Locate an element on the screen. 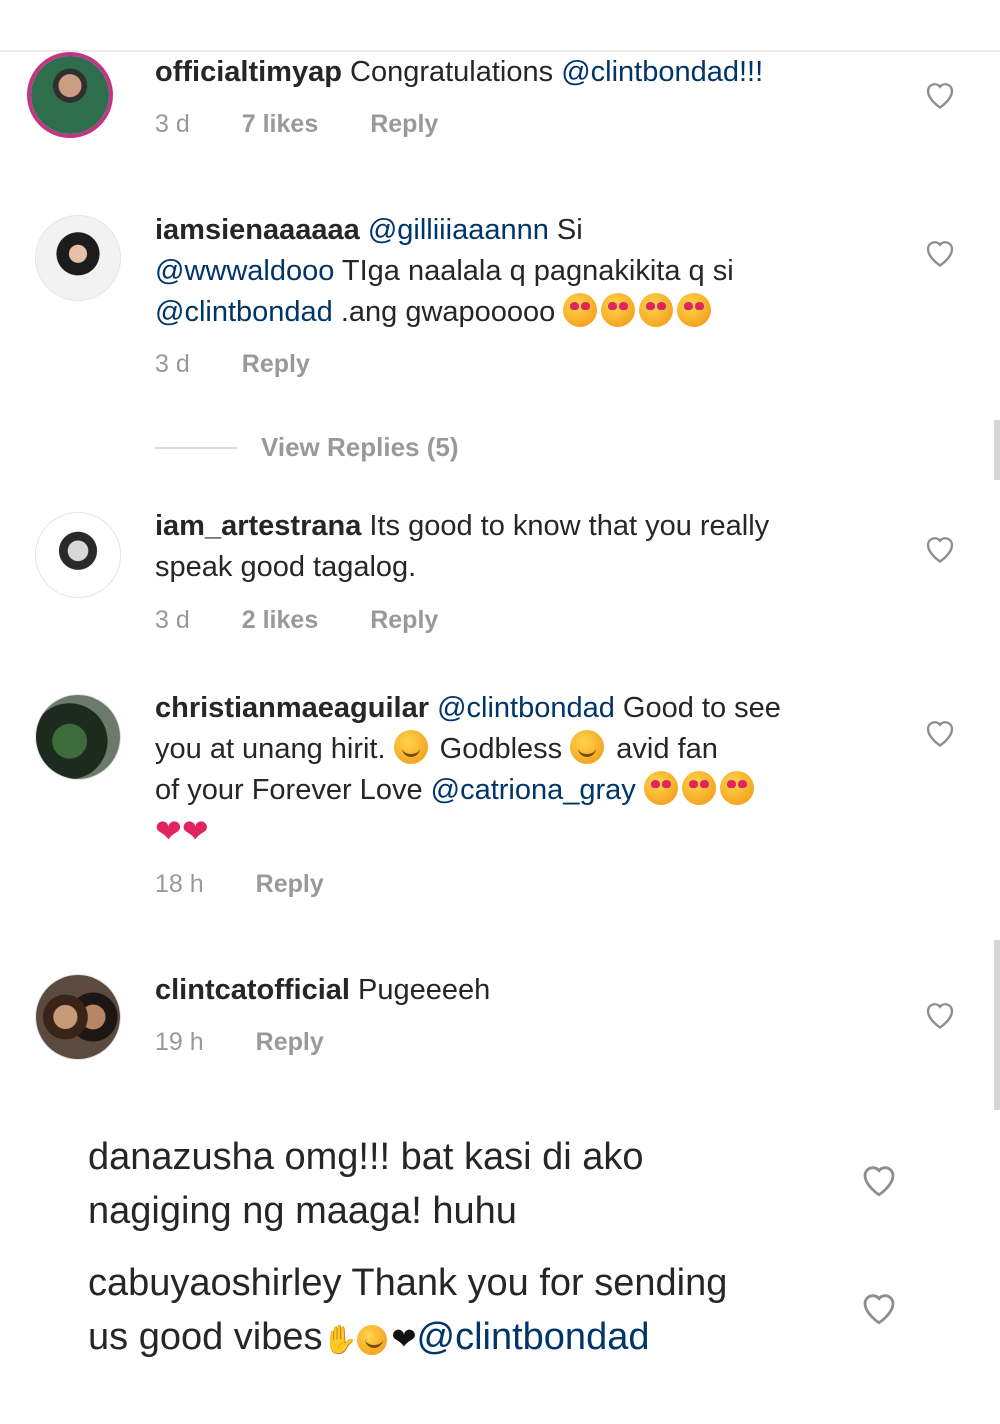 The width and height of the screenshot is (1000, 1424). comment-username: christianmaeaguilar is located at coordinates (292, 708).